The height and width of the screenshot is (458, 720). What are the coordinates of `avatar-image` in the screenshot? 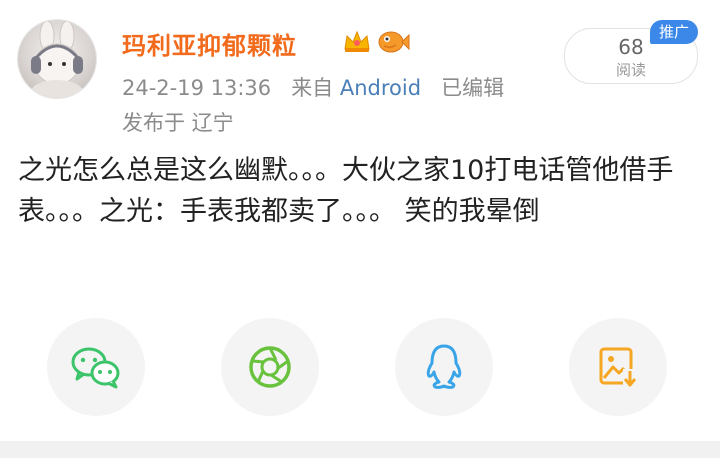 It's located at (57, 59).